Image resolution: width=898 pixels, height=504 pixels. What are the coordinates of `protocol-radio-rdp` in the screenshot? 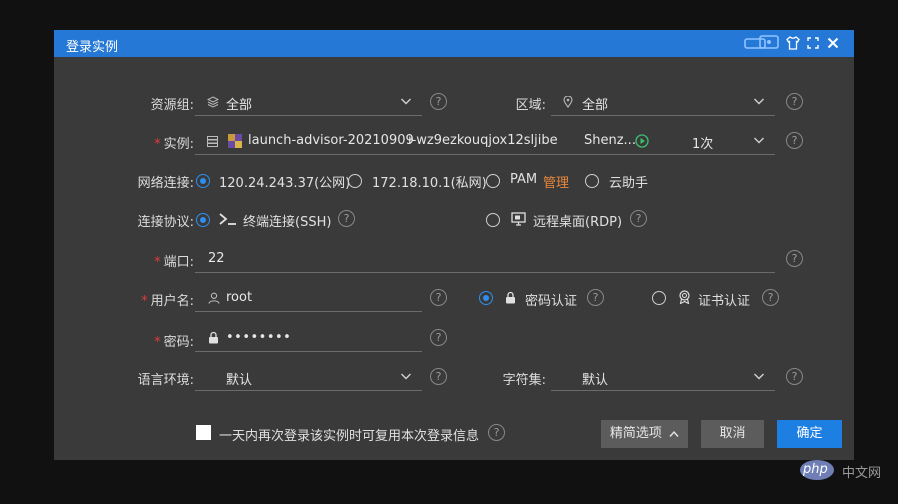 It's located at (493, 220).